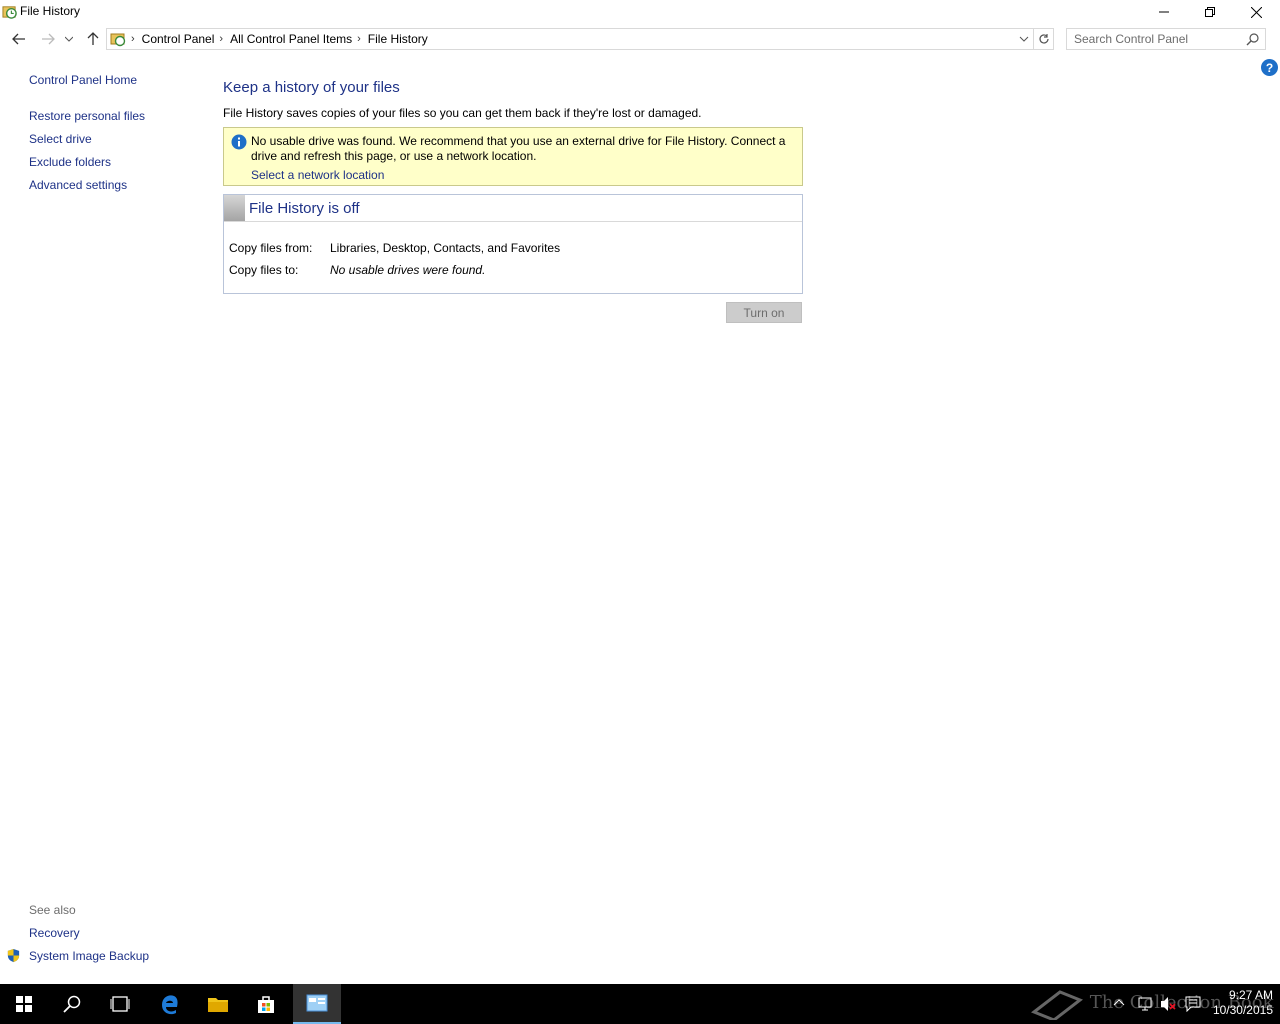 The height and width of the screenshot is (1024, 1280). I want to click on close-icon, so click(1256, 12).